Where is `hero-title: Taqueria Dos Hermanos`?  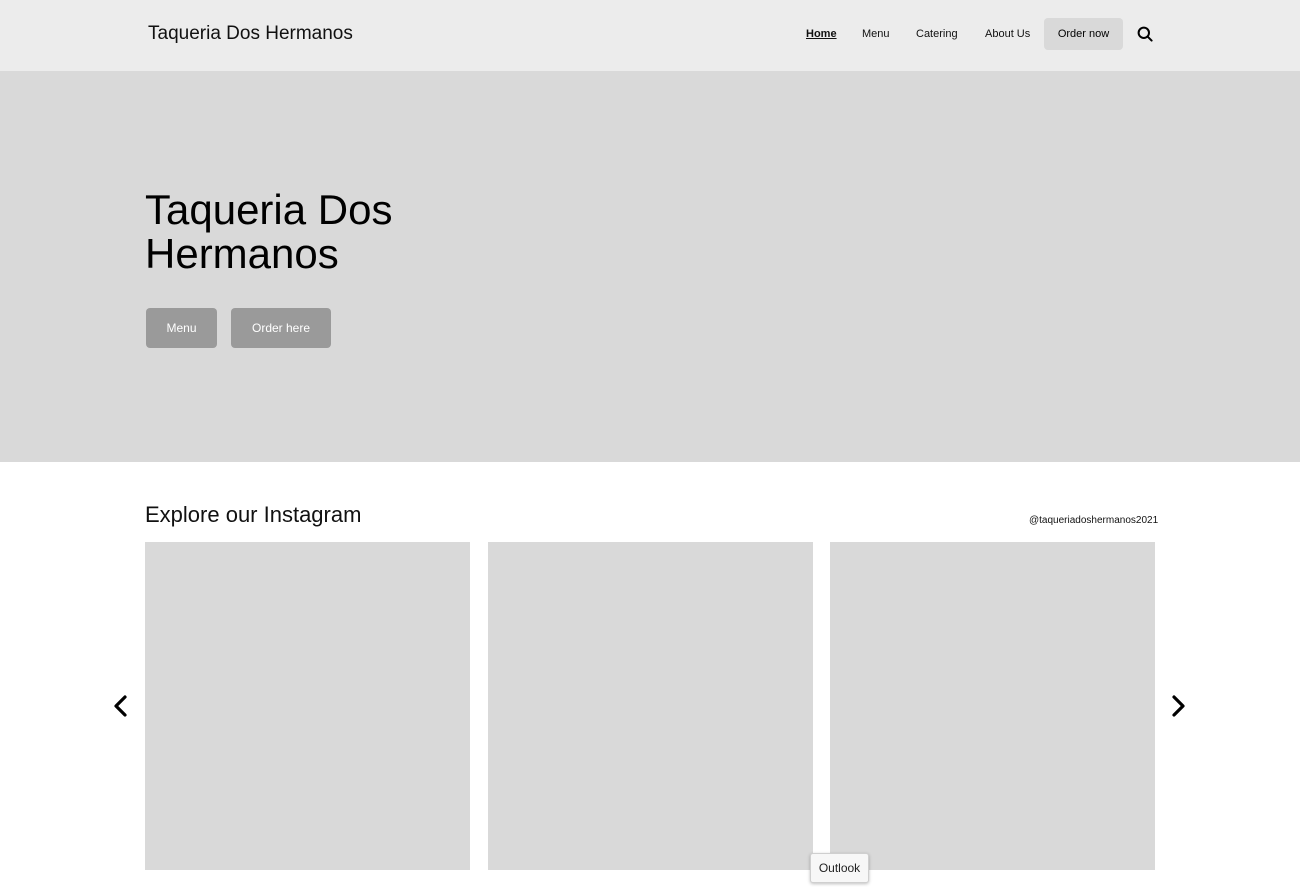 hero-title: Taqueria Dos Hermanos is located at coordinates (269, 231).